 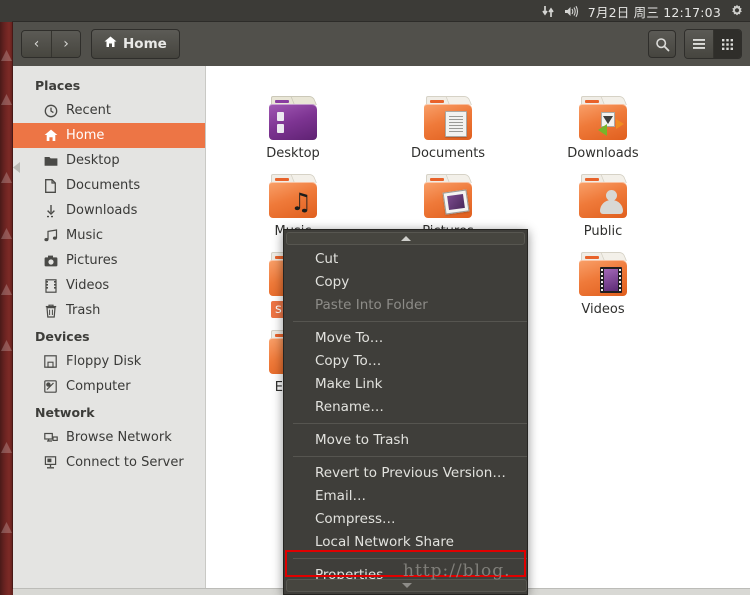 I want to click on scroll-up-arrow-icon, so click(x=405, y=238).